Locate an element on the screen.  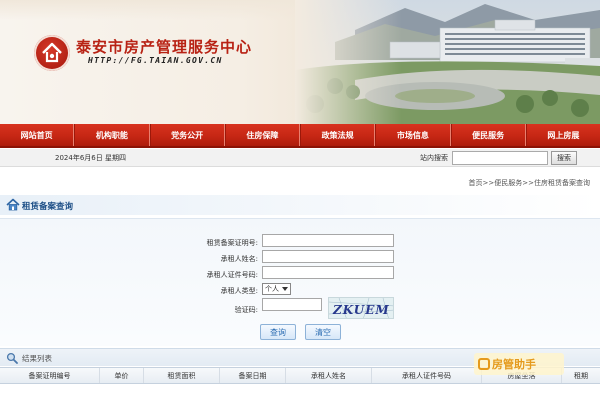
nav-item-policies: 政策法规 is located at coordinates (338, 135).